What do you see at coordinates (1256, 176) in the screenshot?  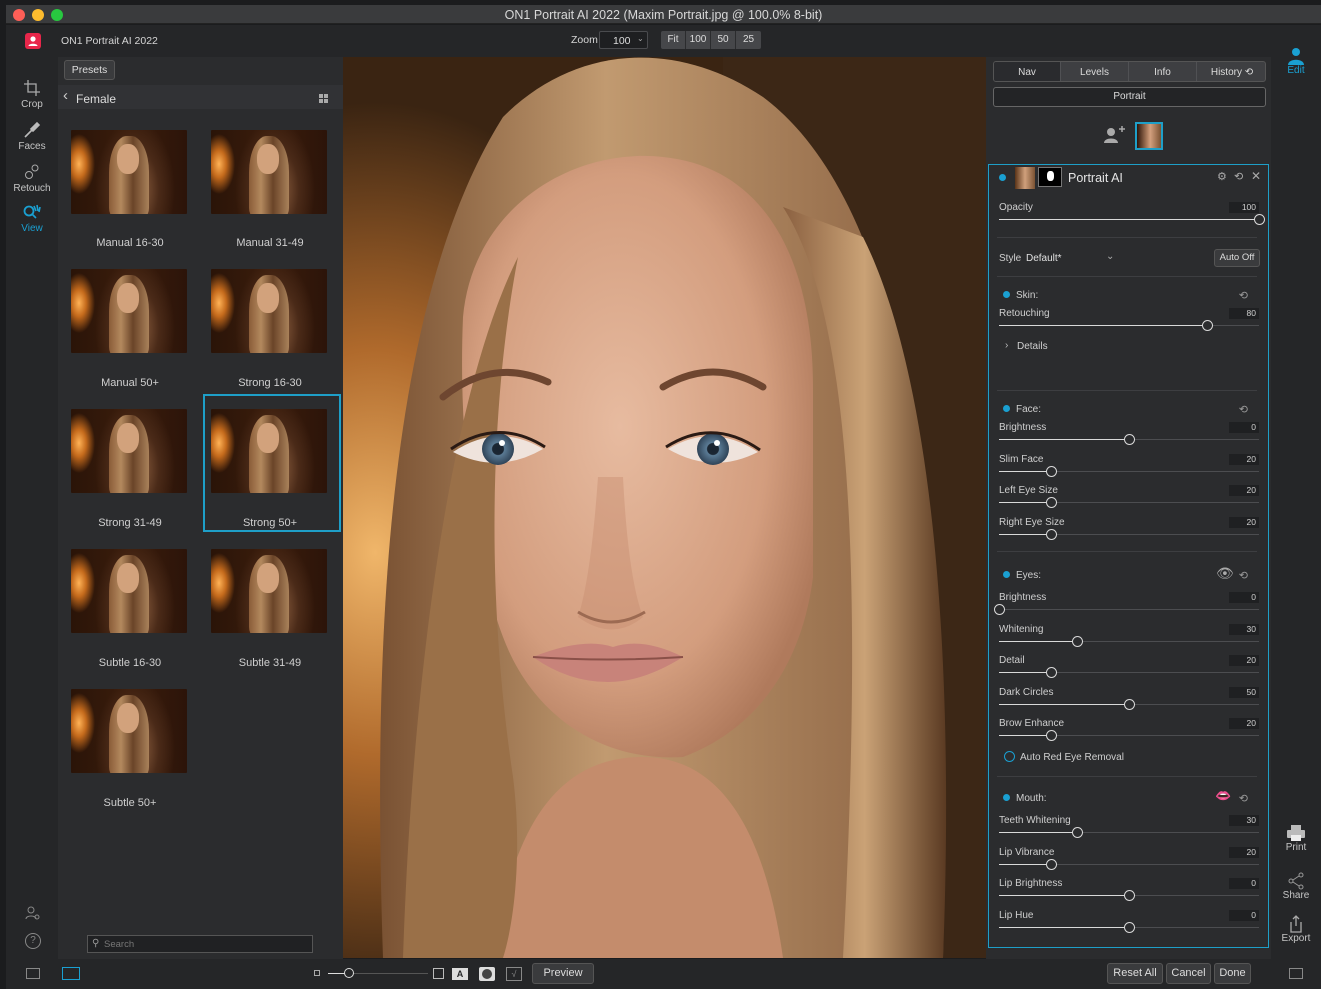 I see `close-icon: ✕` at bounding box center [1256, 176].